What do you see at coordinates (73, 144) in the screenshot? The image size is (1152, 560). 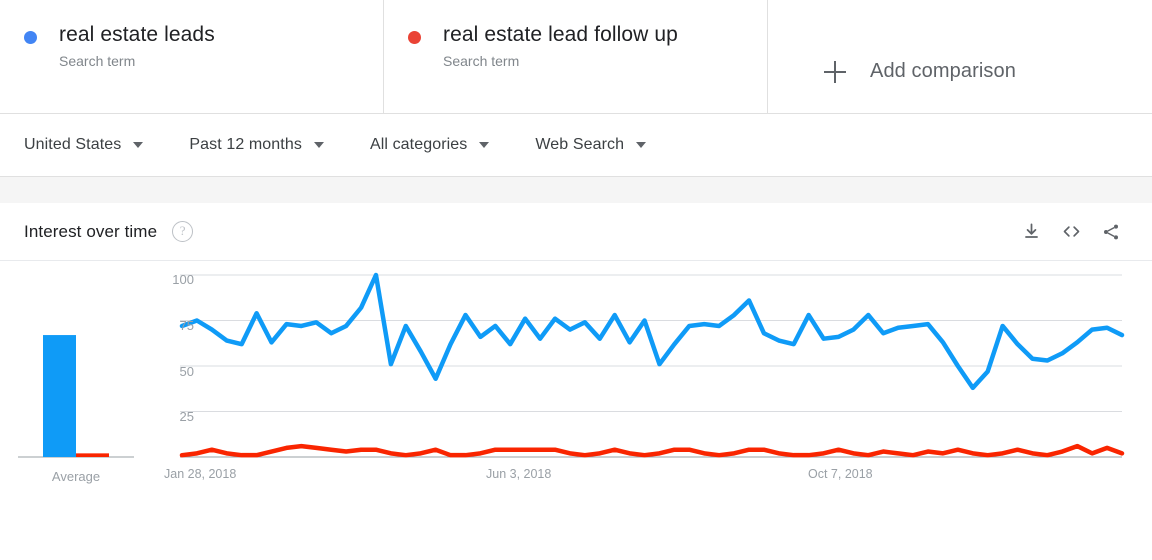 I see `filter-location-label: United States` at bounding box center [73, 144].